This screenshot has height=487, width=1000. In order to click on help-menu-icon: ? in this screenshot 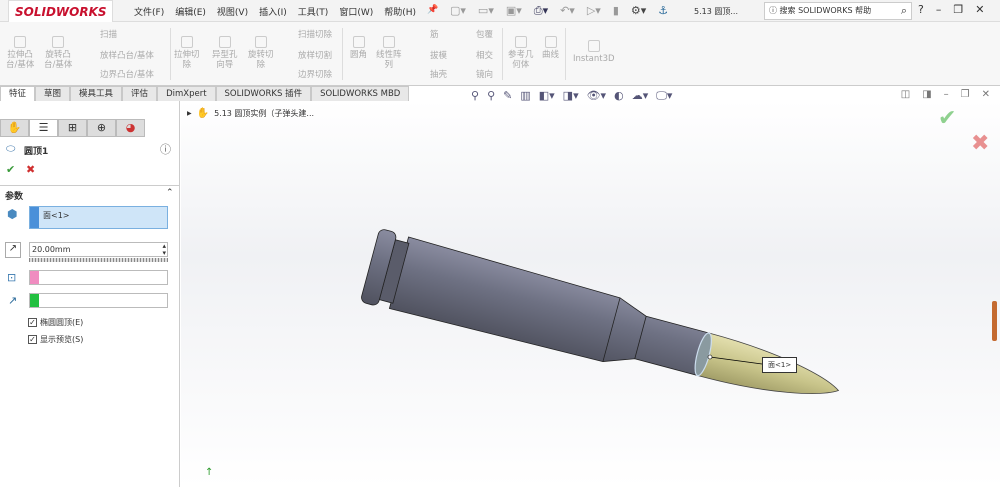, I will do `click(921, 9)`.